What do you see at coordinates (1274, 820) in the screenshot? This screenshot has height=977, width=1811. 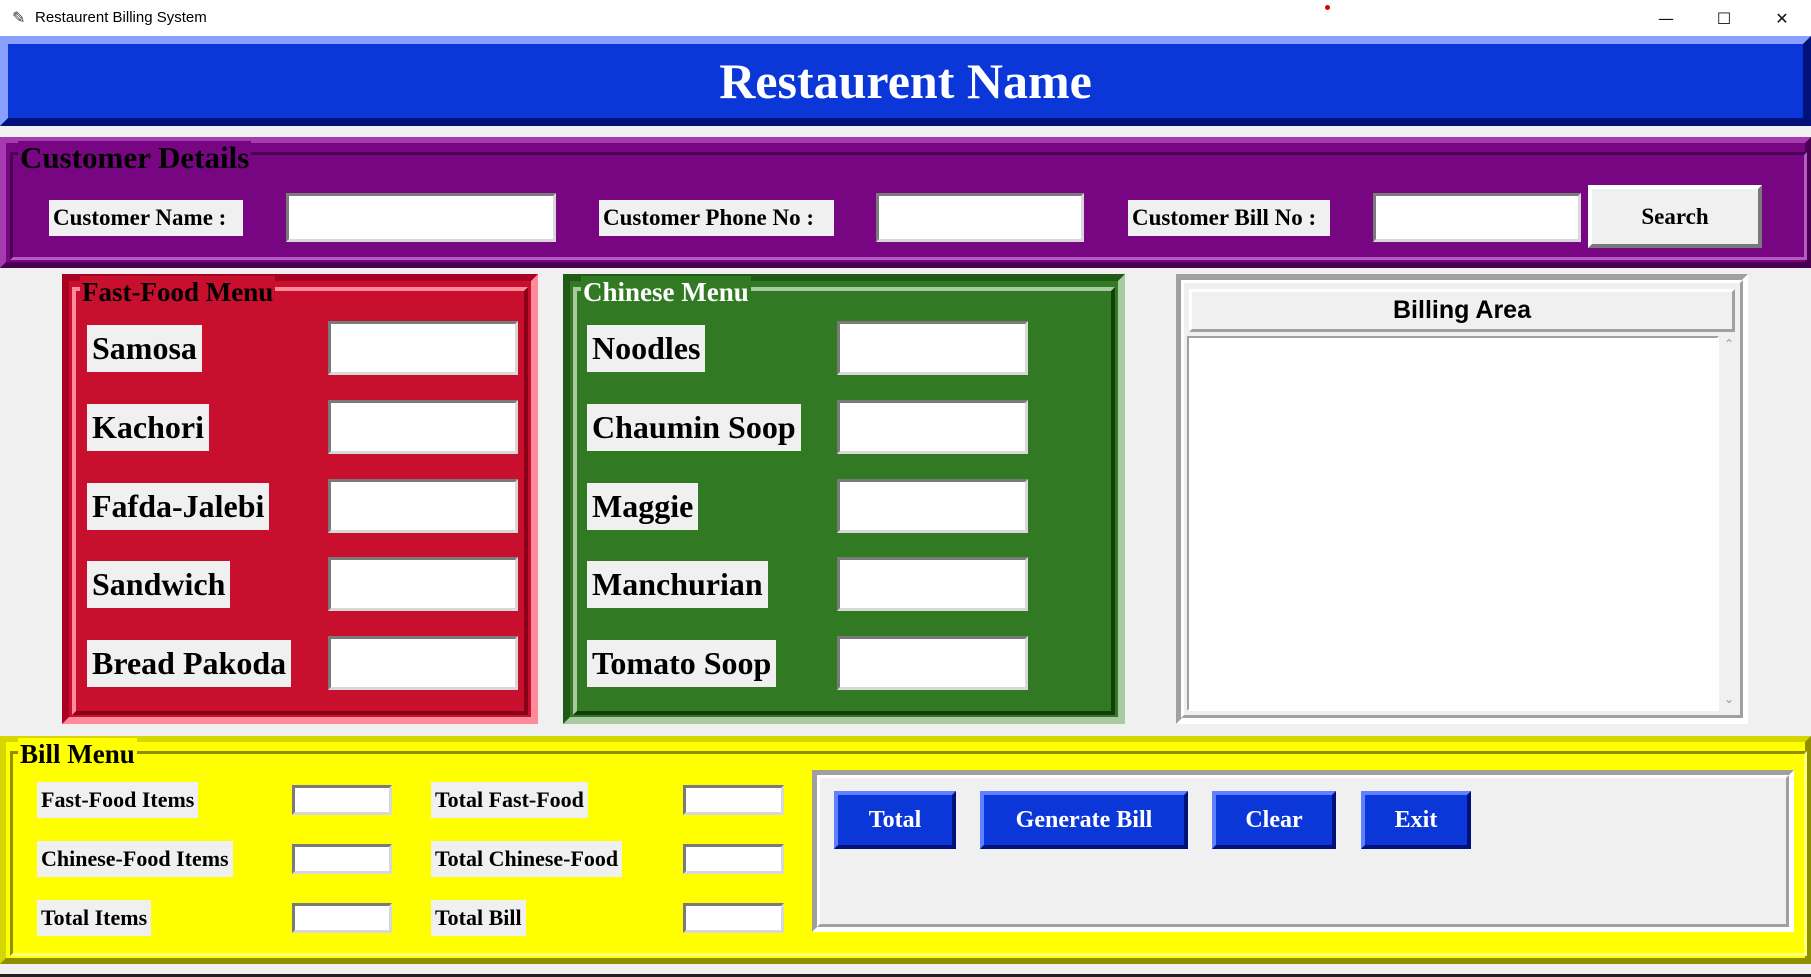 I see `clear-button: Clear` at bounding box center [1274, 820].